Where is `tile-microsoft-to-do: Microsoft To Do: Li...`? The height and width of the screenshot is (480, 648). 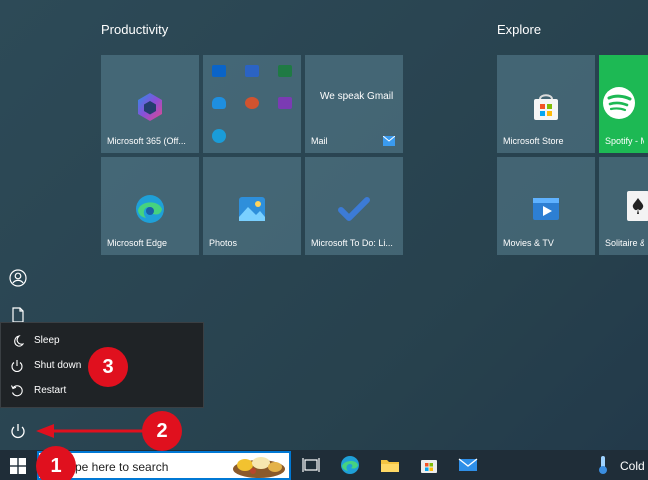 tile-microsoft-to-do: Microsoft To Do: Li... is located at coordinates (354, 206).